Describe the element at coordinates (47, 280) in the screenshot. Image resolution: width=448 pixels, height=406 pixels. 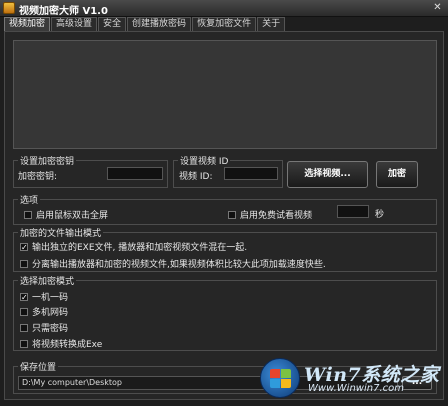
I see `encrypt-mode-group-label: 选择加密模式` at that location.